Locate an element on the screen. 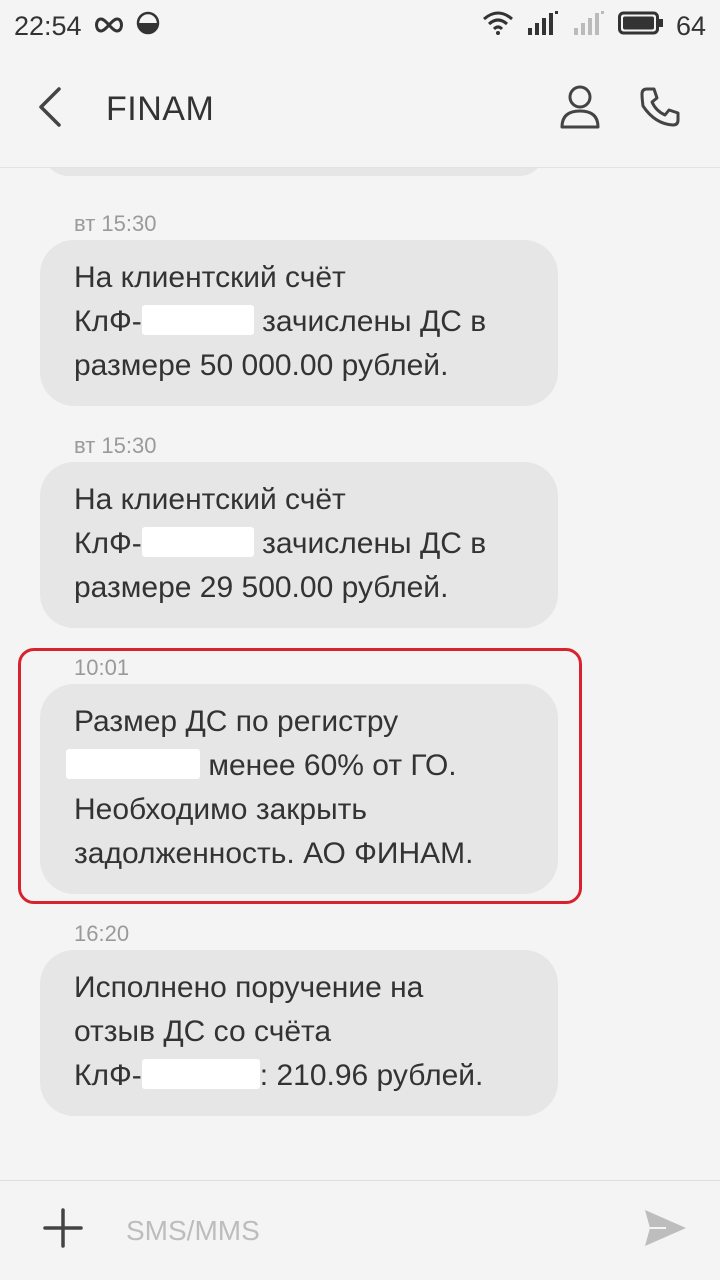 The image size is (720, 1280). message-text-line: Исполнено поручение на is located at coordinates (249, 987).